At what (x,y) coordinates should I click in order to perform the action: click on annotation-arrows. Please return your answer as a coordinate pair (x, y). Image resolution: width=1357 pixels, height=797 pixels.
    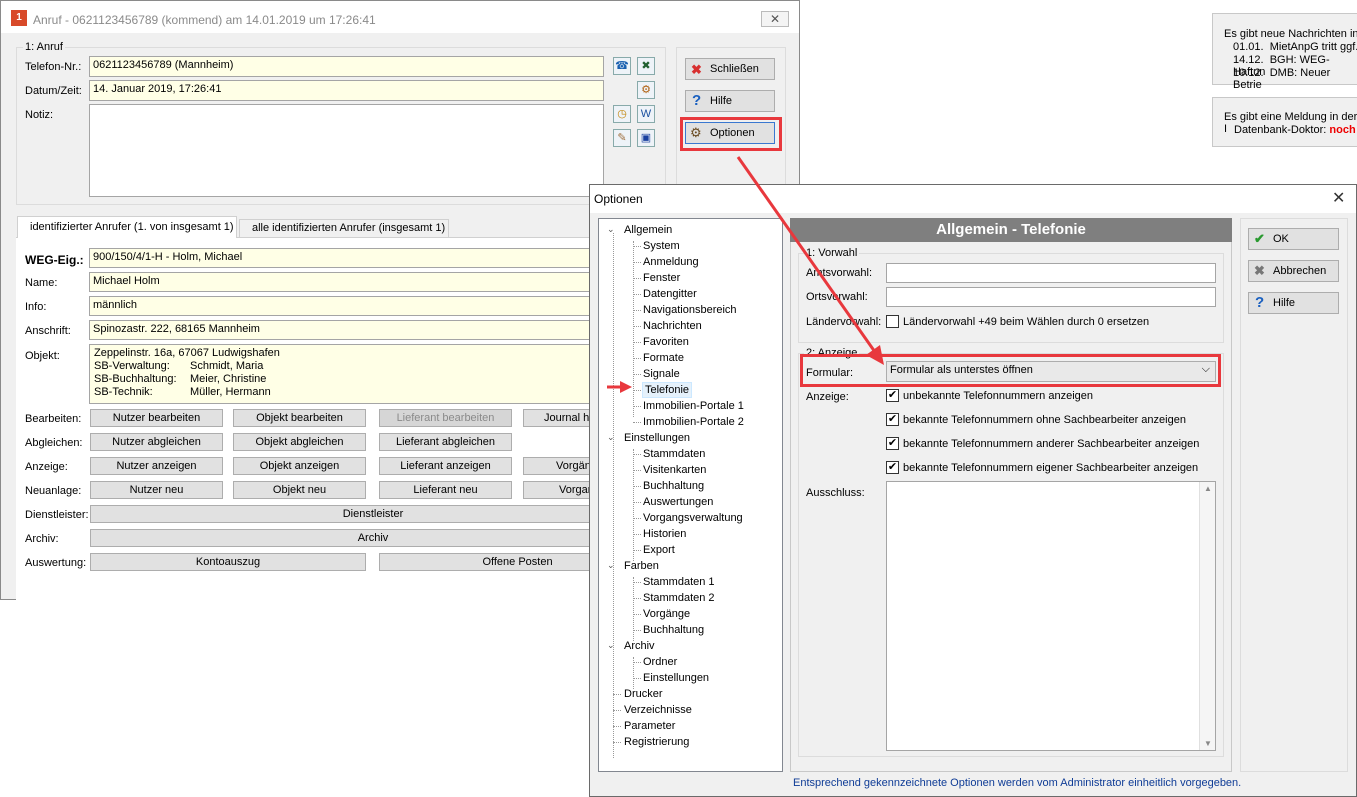
    Looking at the image, I should click on (745, 274).